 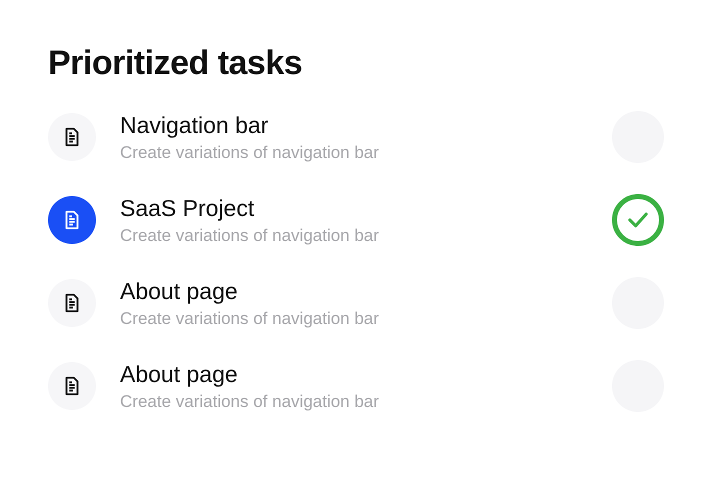 I want to click on task-title: SaaS Project, so click(x=187, y=208).